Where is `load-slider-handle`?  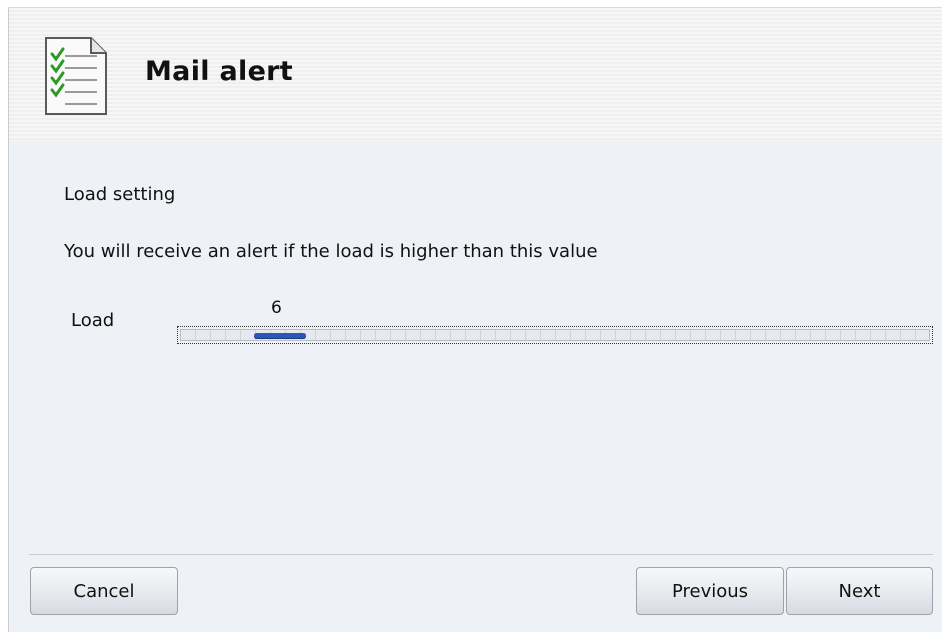 load-slider-handle is located at coordinates (280, 335).